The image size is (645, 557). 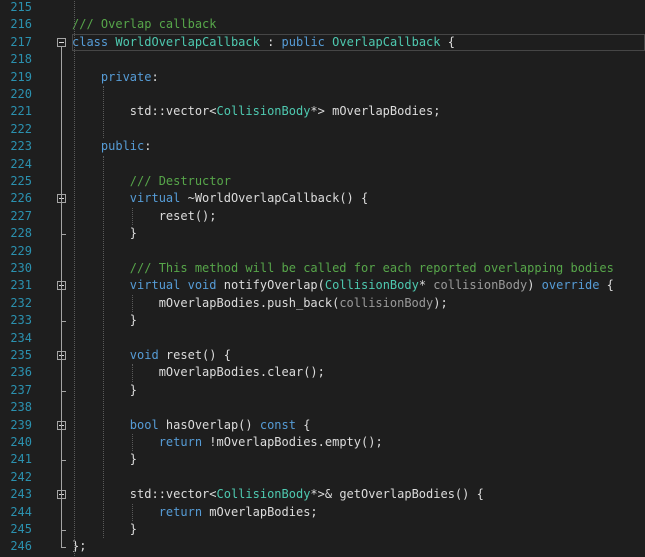 I want to click on code-token: mOverlapBodies.push_back(, so click(x=206, y=302).